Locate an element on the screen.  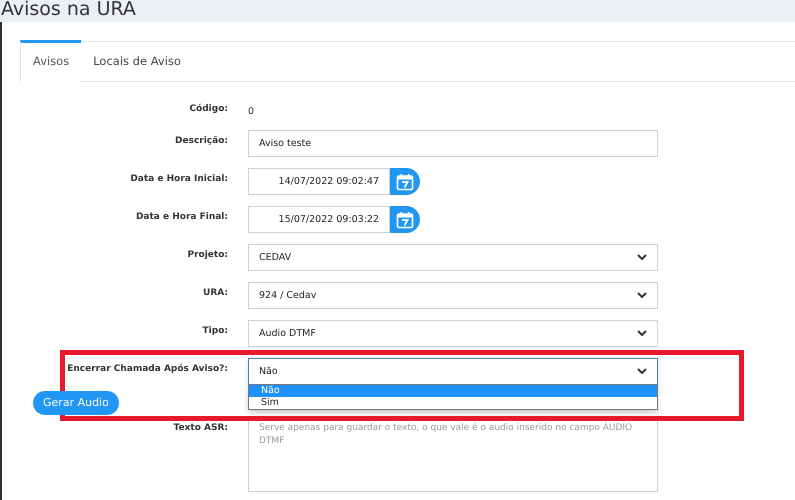
text-field: Aviso teste is located at coordinates (453, 144).